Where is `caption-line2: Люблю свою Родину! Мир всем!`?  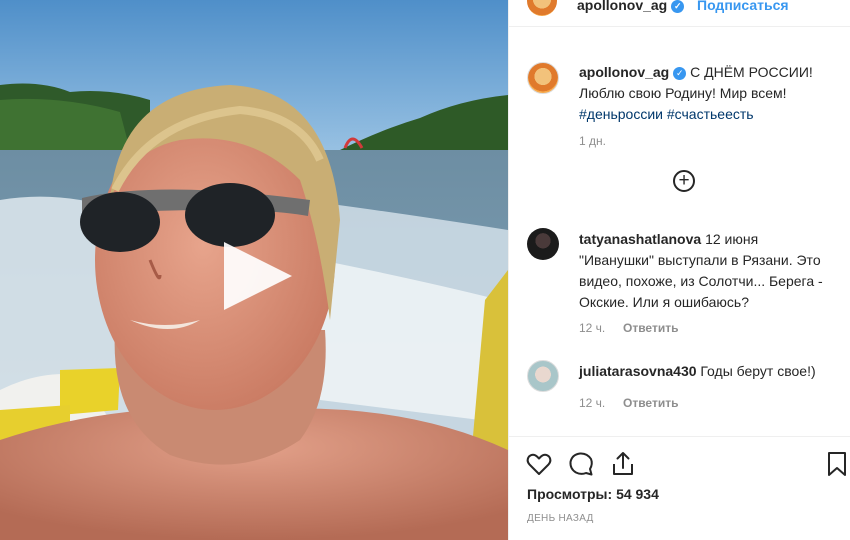 caption-line2: Люблю свою Родину! Мир всем! is located at coordinates (683, 93).